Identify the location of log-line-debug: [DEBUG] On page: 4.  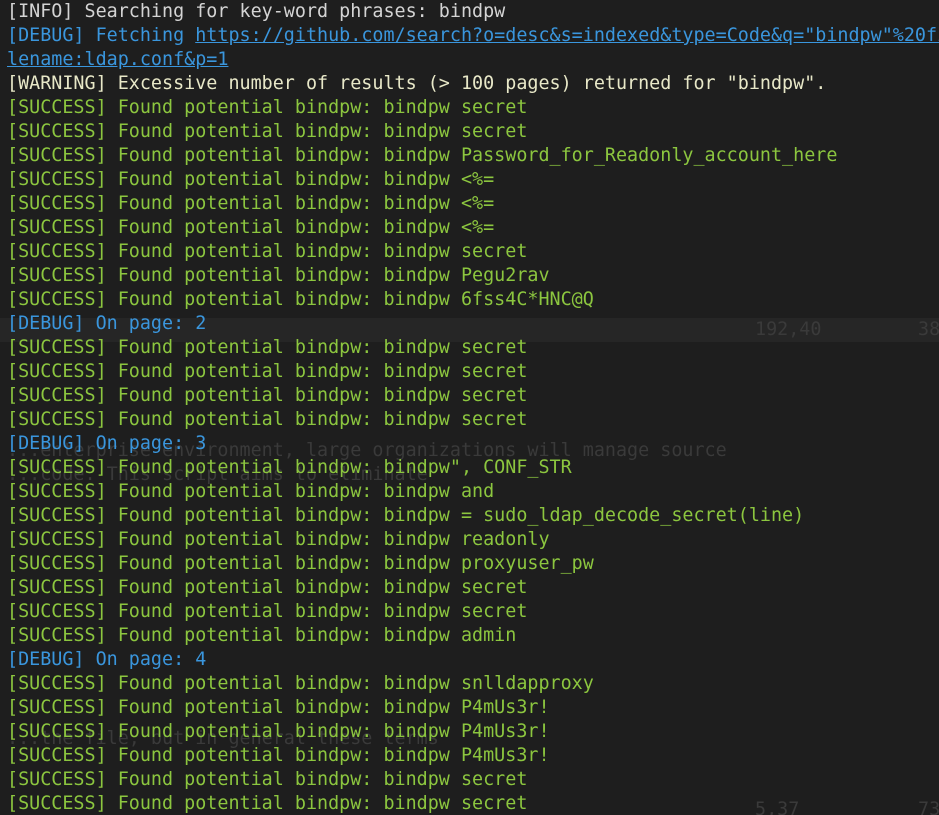
(107, 659).